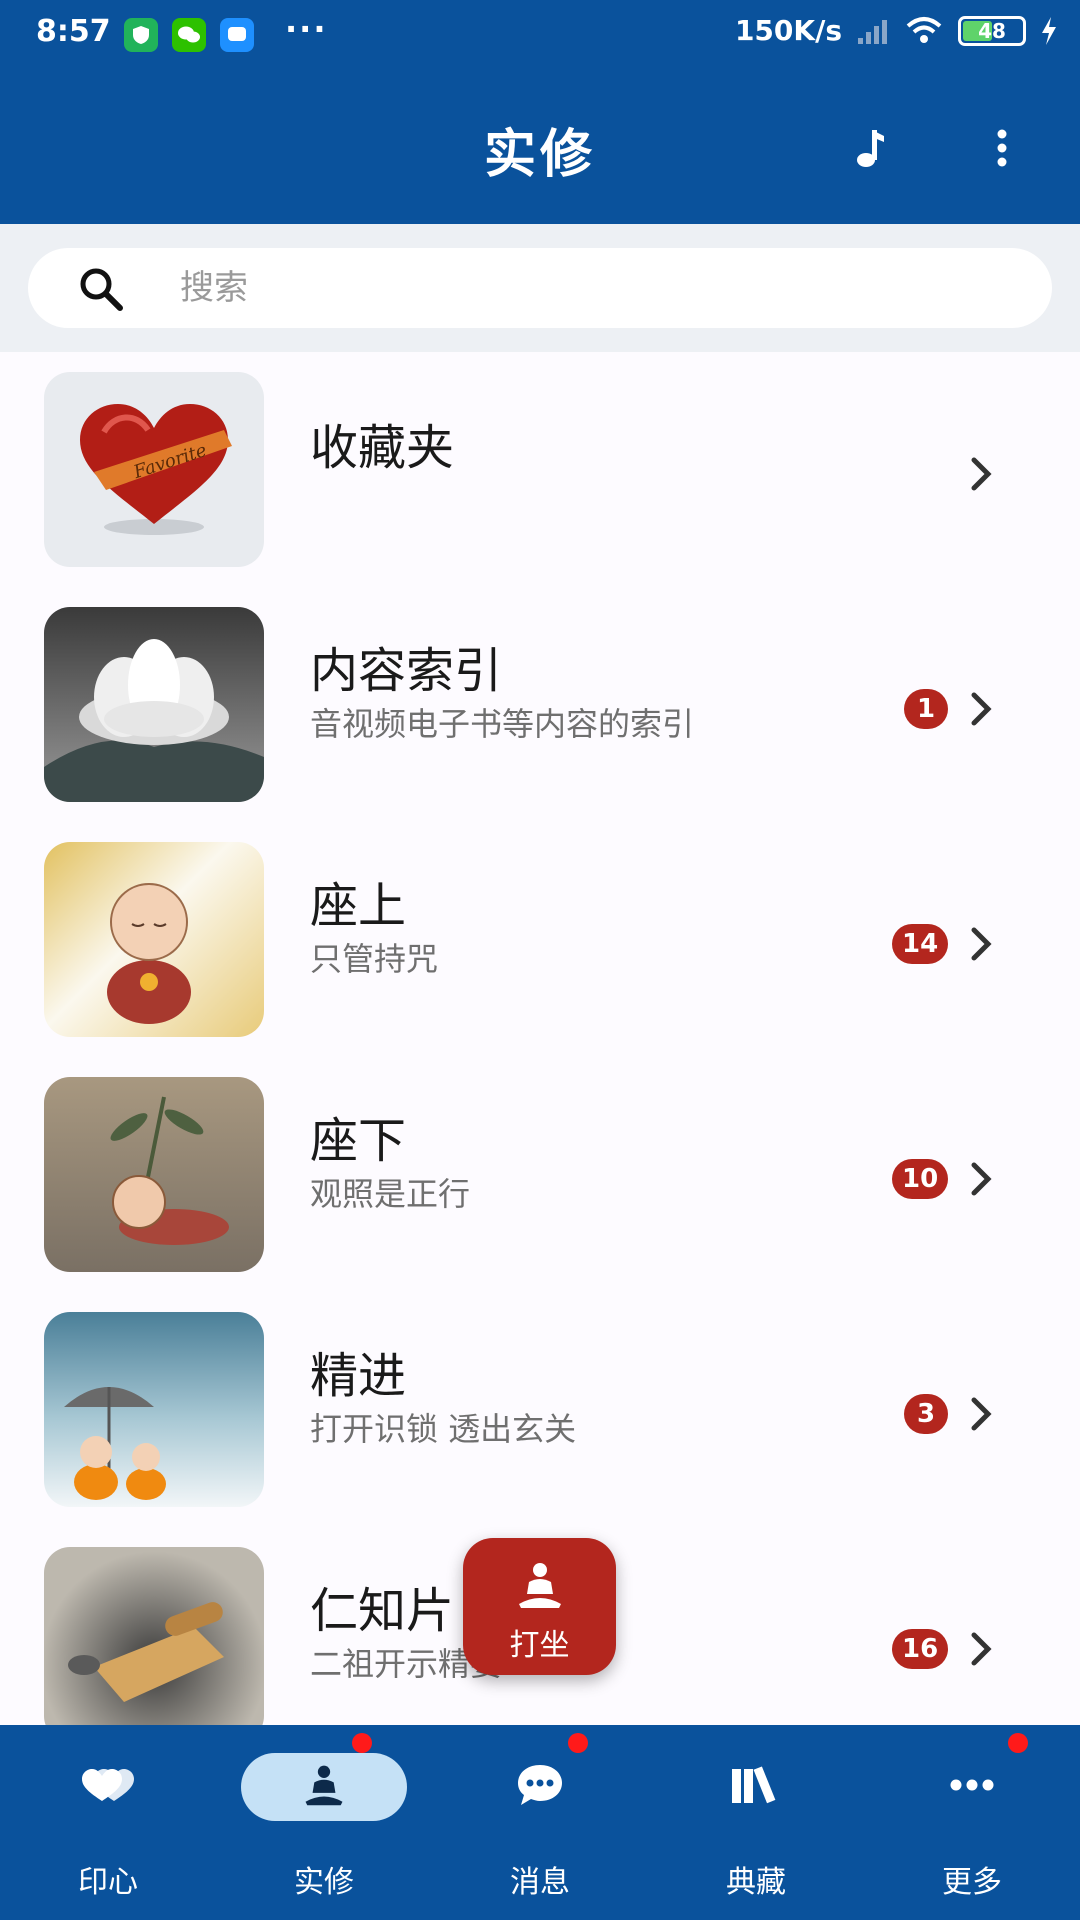  What do you see at coordinates (540, 1174) in the screenshot?
I see `list-item-zuoxia: 座下 观照是正行 10` at bounding box center [540, 1174].